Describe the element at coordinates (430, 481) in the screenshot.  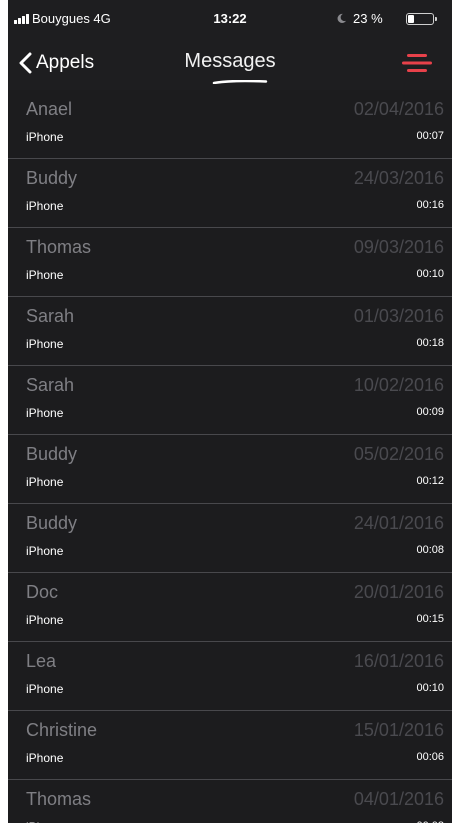
I see `message-duration: 00:12` at that location.